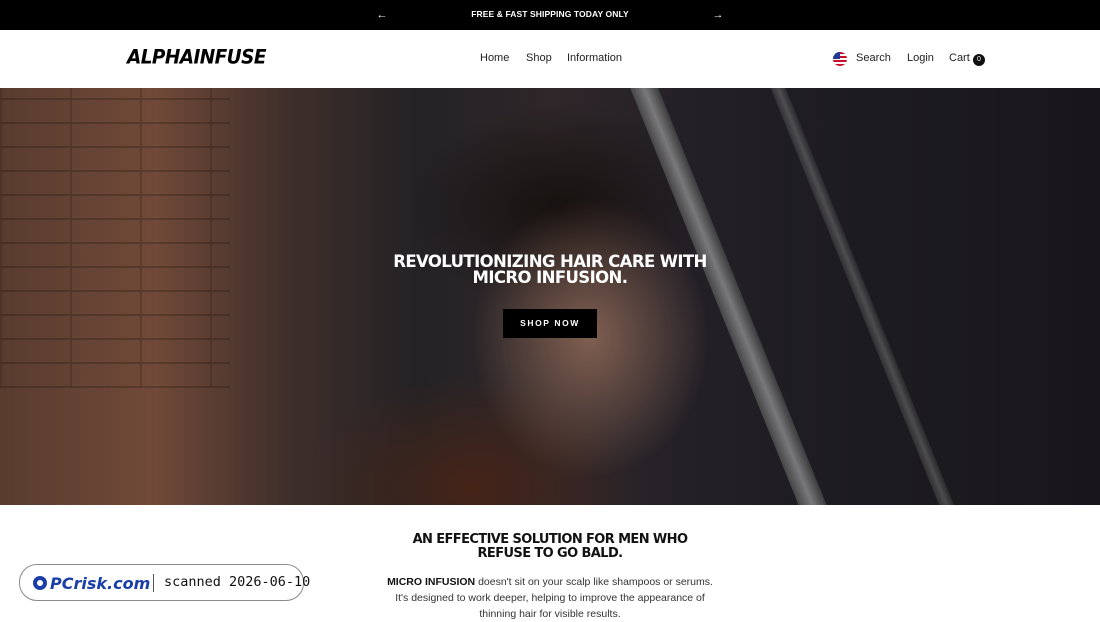 The width and height of the screenshot is (1100, 622). What do you see at coordinates (431, 582) in the screenshot?
I see `intro-body-bold: MICRO INFUSION` at bounding box center [431, 582].